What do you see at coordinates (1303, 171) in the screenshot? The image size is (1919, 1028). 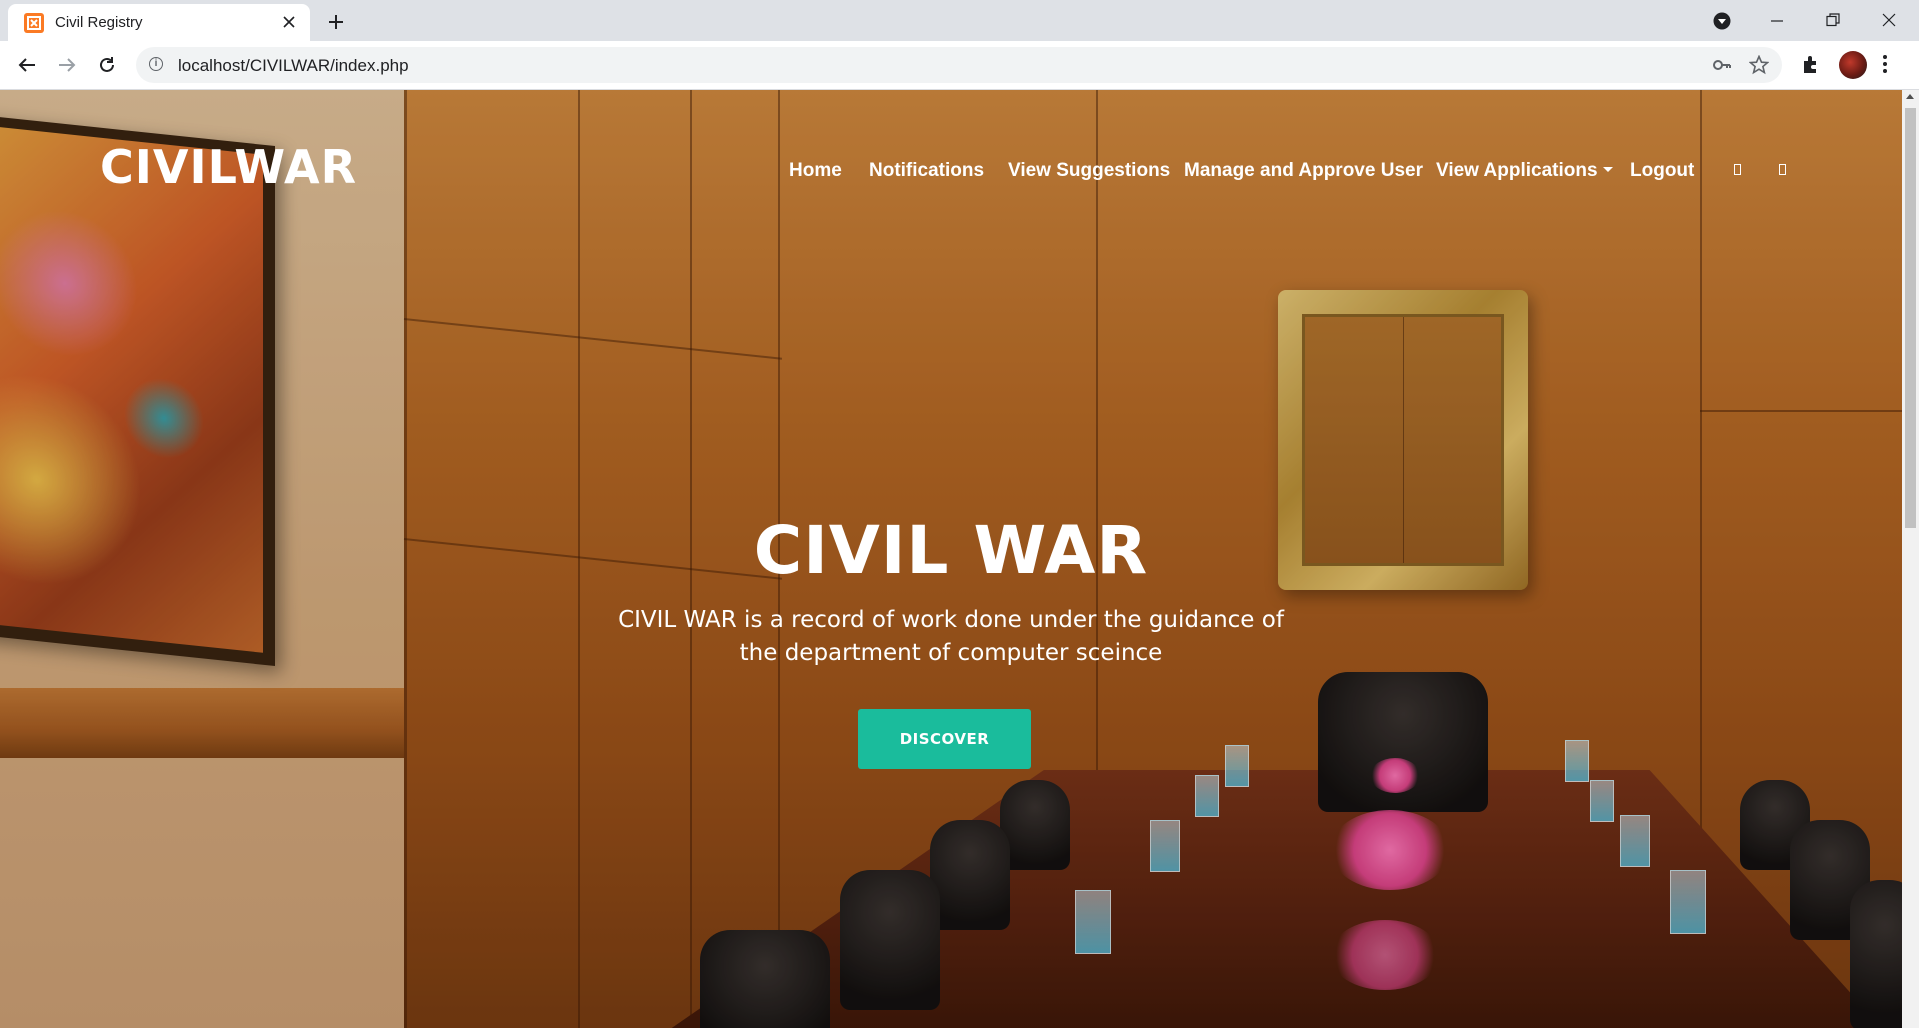 I see `nav-manage-approve-user: Manage and Approve User` at bounding box center [1303, 171].